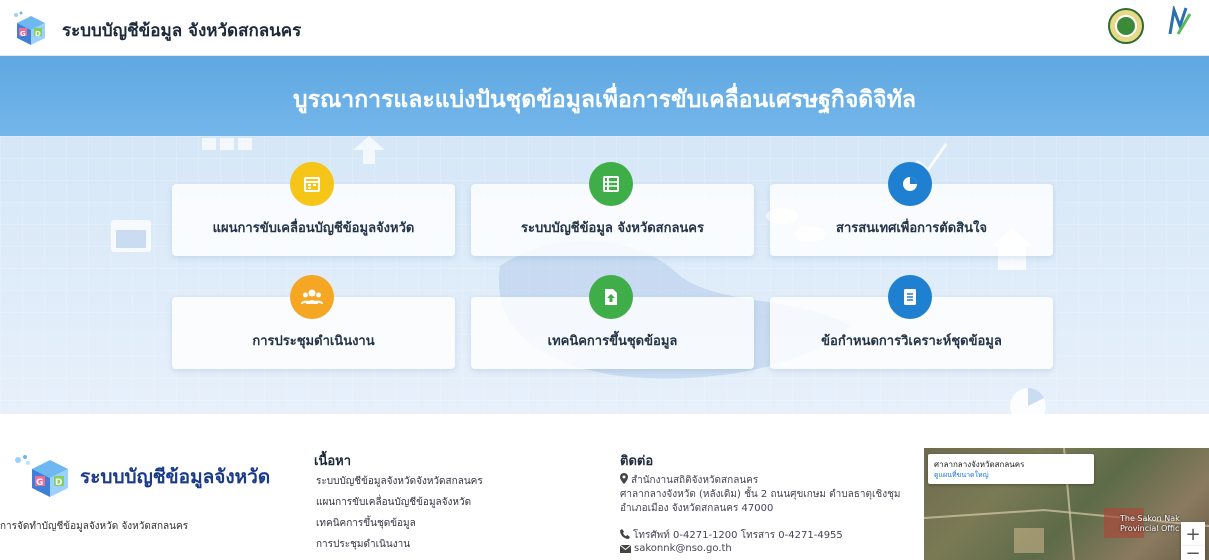 The height and width of the screenshot is (560, 1209). What do you see at coordinates (611, 297) in the screenshot?
I see `file-upload-icon` at bounding box center [611, 297].